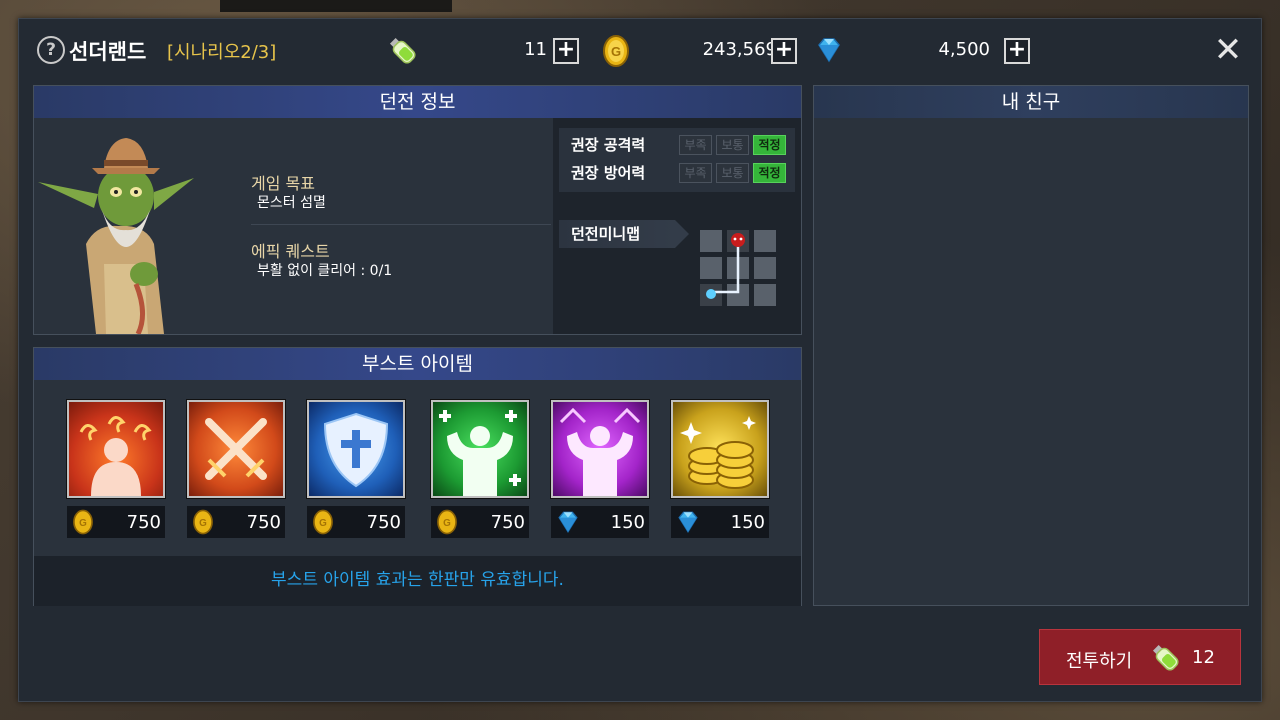 The width and height of the screenshot is (1280, 720). What do you see at coordinates (608, 173) in the screenshot?
I see `rec-defense-label: 권장 방어력` at bounding box center [608, 173].